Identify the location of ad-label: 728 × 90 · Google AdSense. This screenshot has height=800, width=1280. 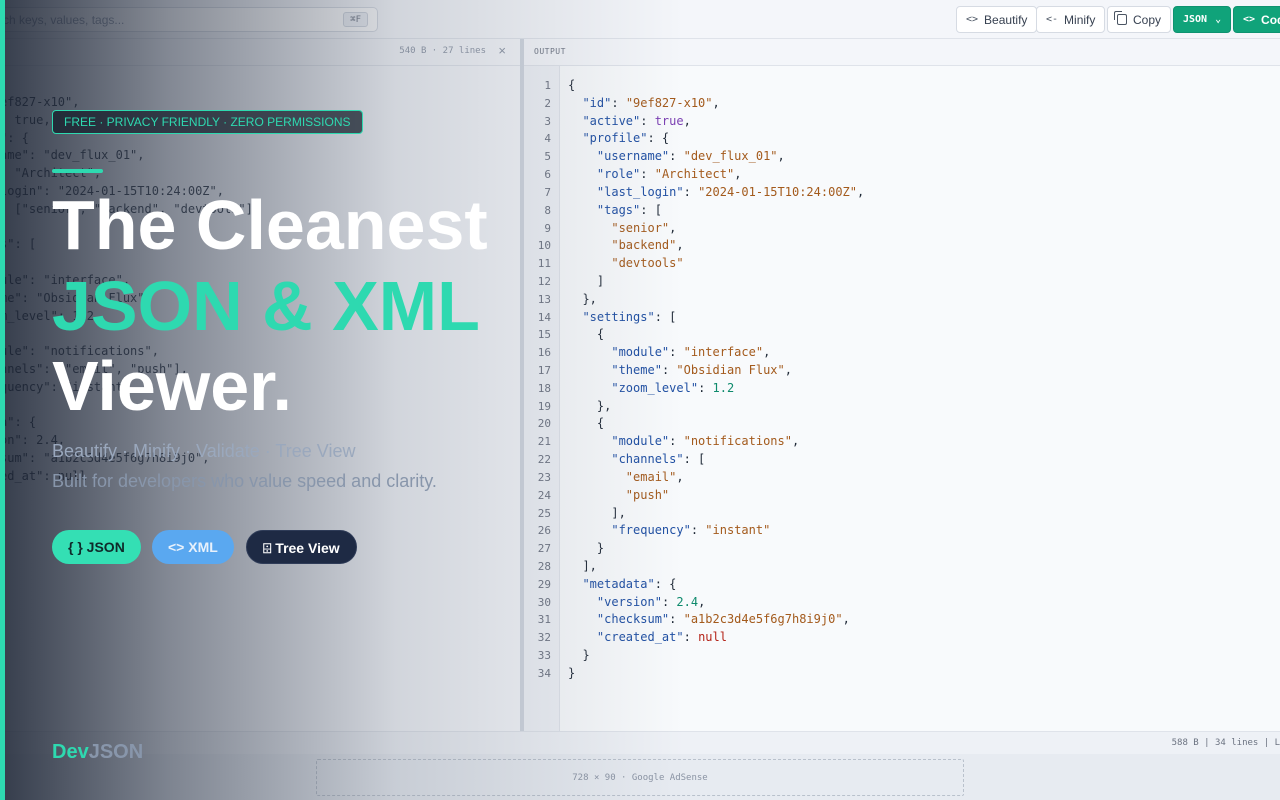
(640, 778).